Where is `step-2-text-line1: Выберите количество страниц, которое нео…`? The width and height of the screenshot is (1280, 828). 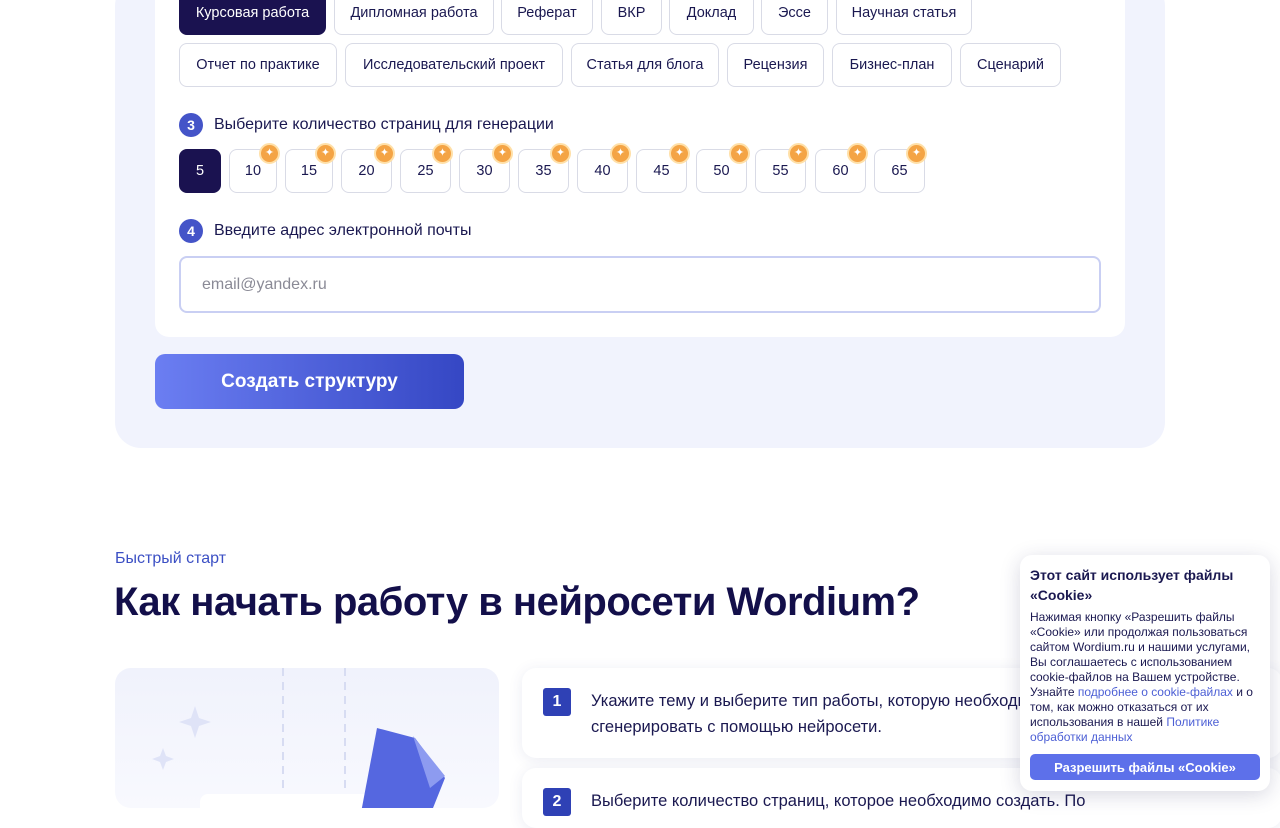 step-2-text-line1: Выберите количество страниц, которое нео… is located at coordinates (838, 801).